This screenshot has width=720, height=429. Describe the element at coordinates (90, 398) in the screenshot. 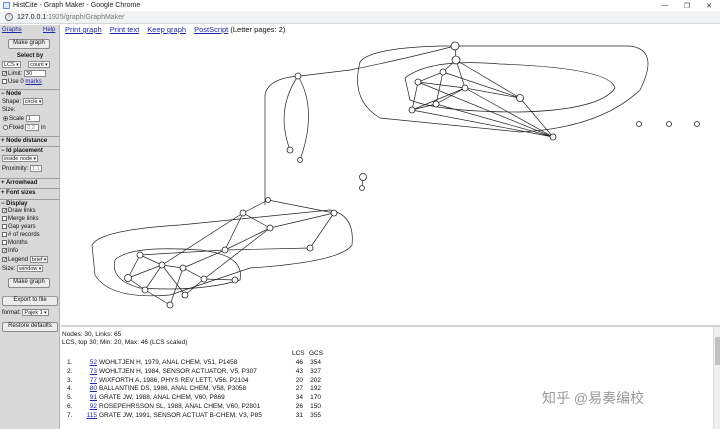

I see `record-id-link: 91` at that location.